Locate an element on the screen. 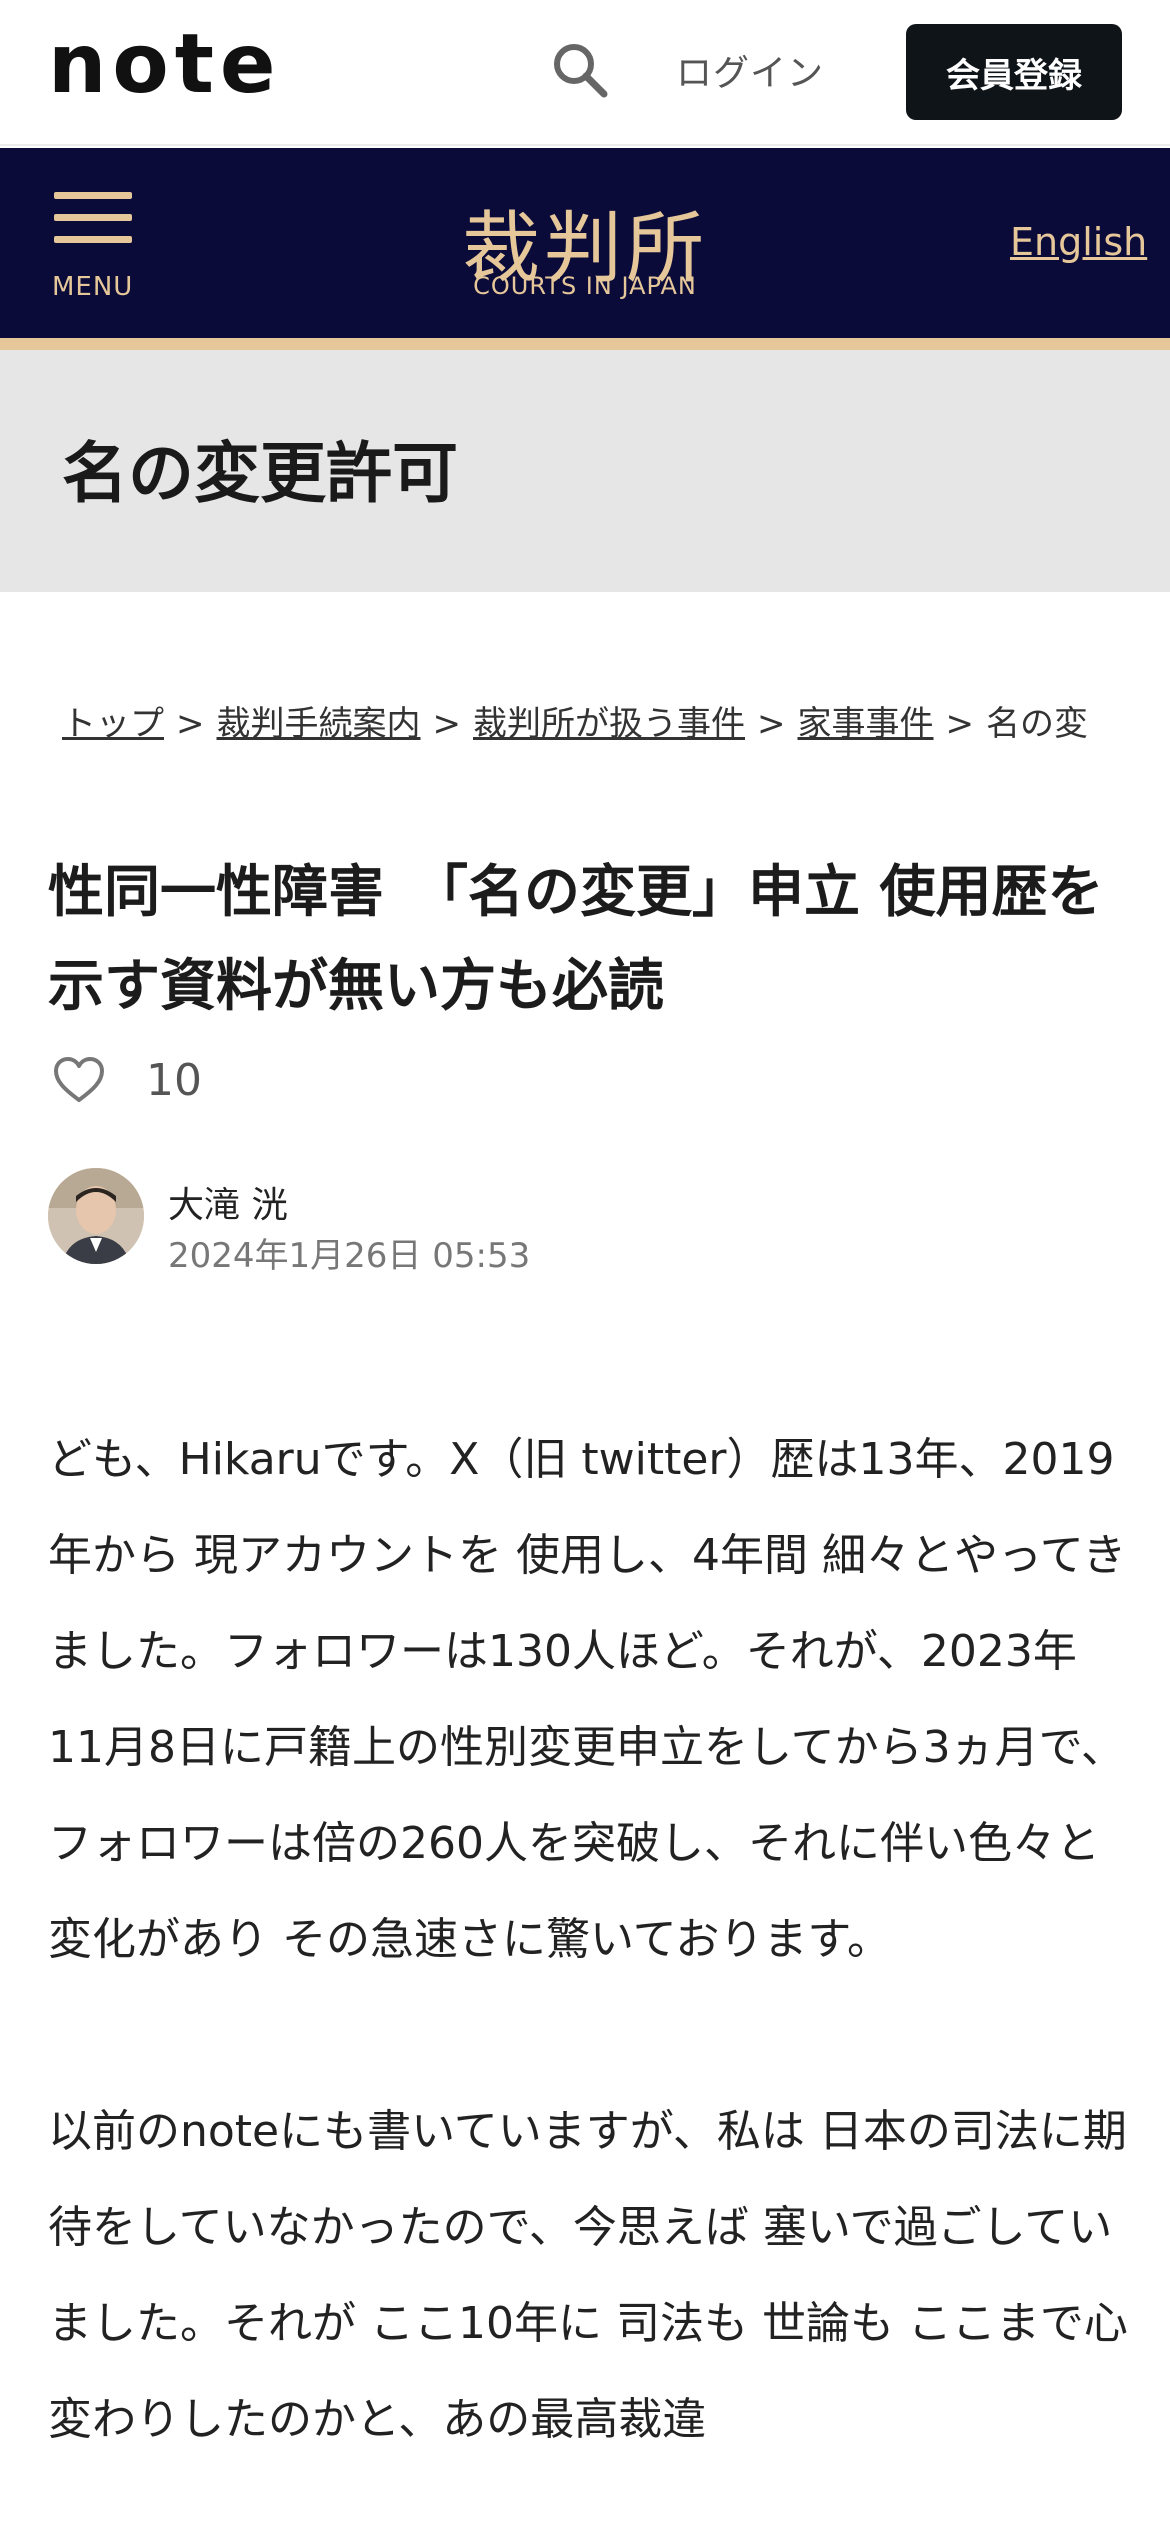  breadcrumb-link-procedures: 裁判手続案内 is located at coordinates (319, 724).